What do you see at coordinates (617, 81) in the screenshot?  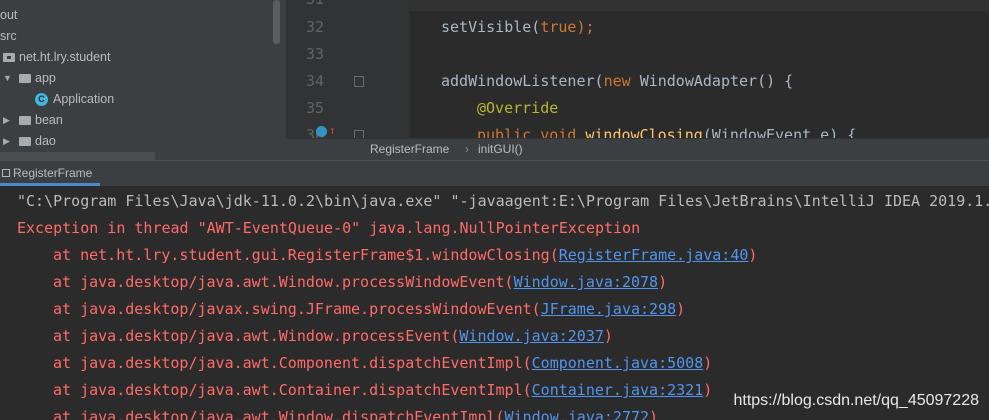 I see `code-line-34: addWindowListener(new WindowAdapter() {` at bounding box center [617, 81].